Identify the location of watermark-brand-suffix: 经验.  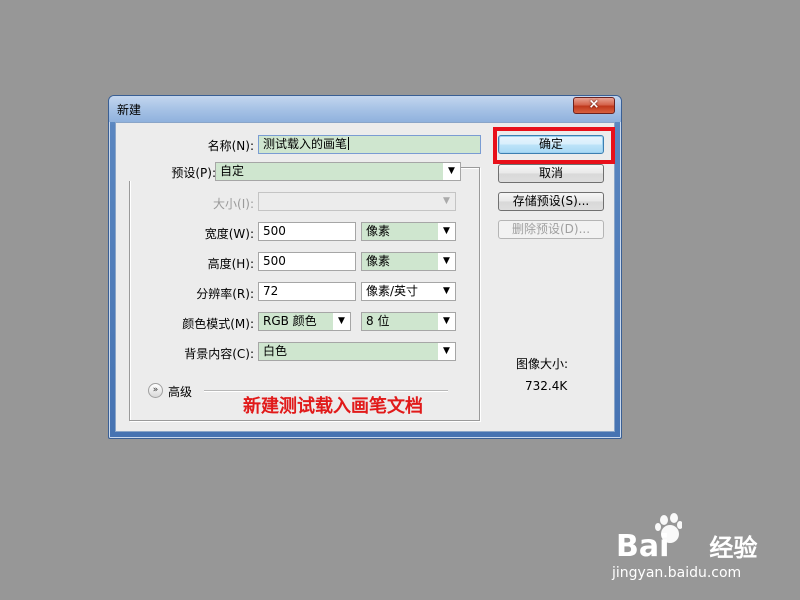
(733, 548).